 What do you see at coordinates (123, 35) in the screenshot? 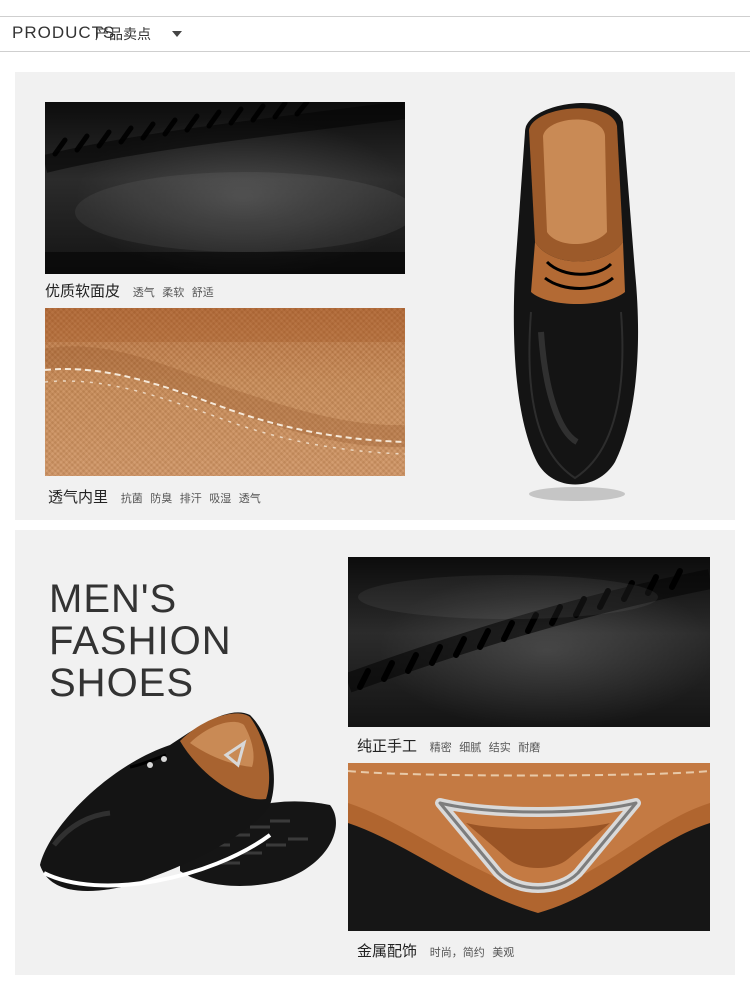
I see `section-title-cn: 产品卖点` at bounding box center [123, 35].